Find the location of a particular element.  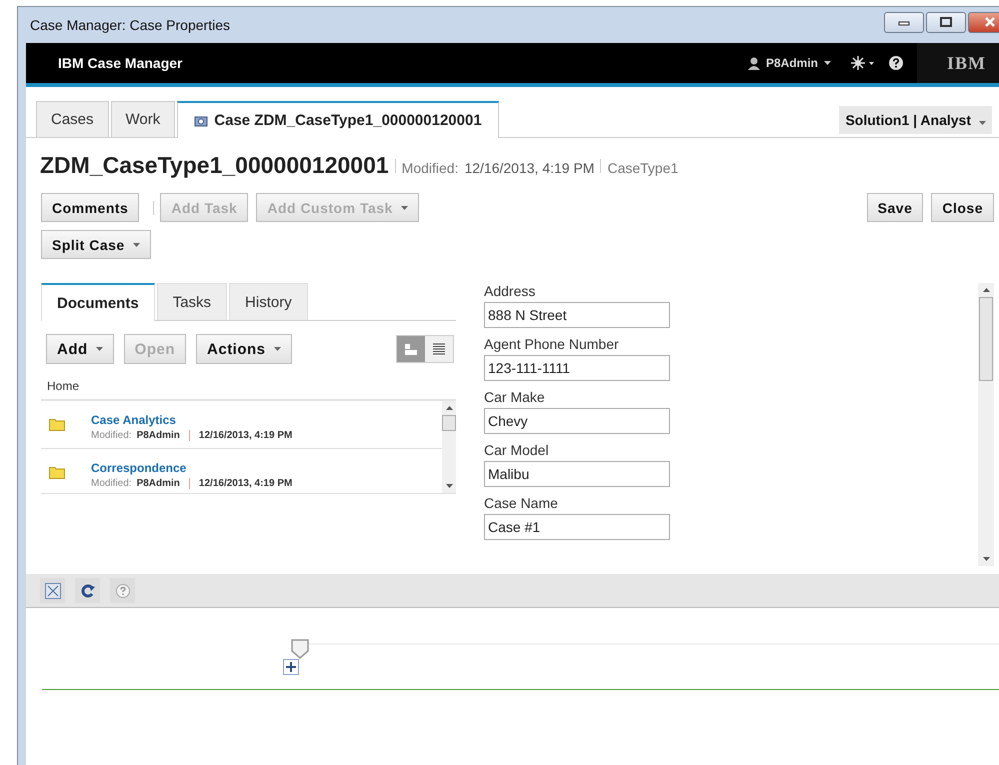

case-icon is located at coordinates (201, 120).